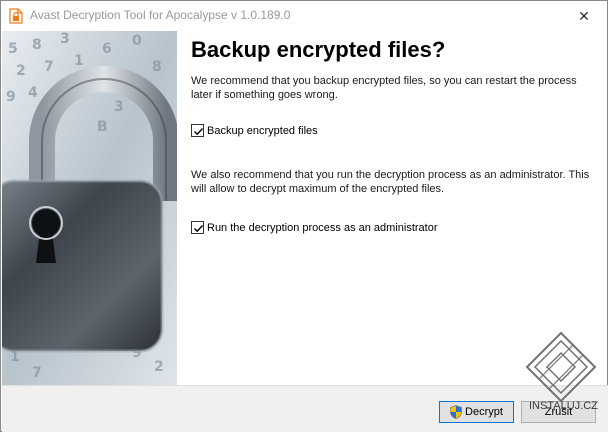 This screenshot has width=608, height=432. Describe the element at coordinates (16, 16) in the screenshot. I see `app-icon` at that location.